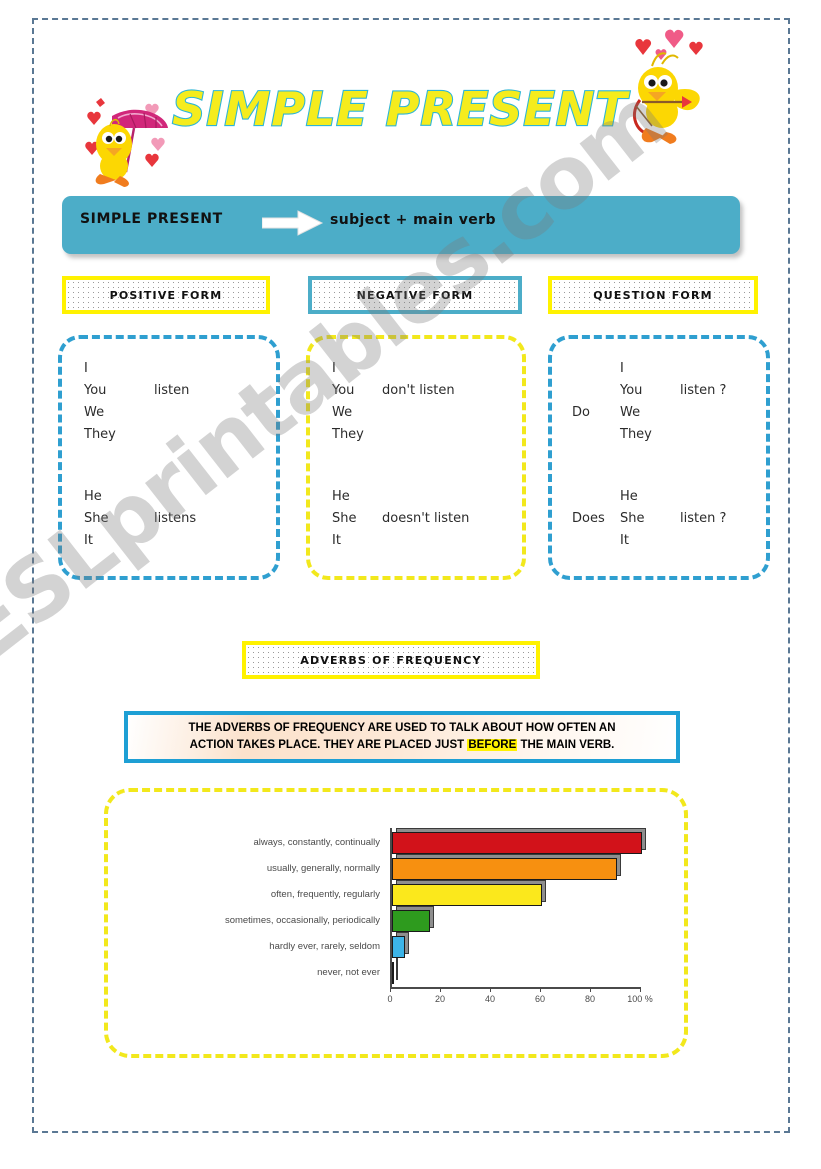  What do you see at coordinates (640, 999) in the screenshot?
I see `chart-x-tick-label: 100 %` at bounding box center [640, 999].